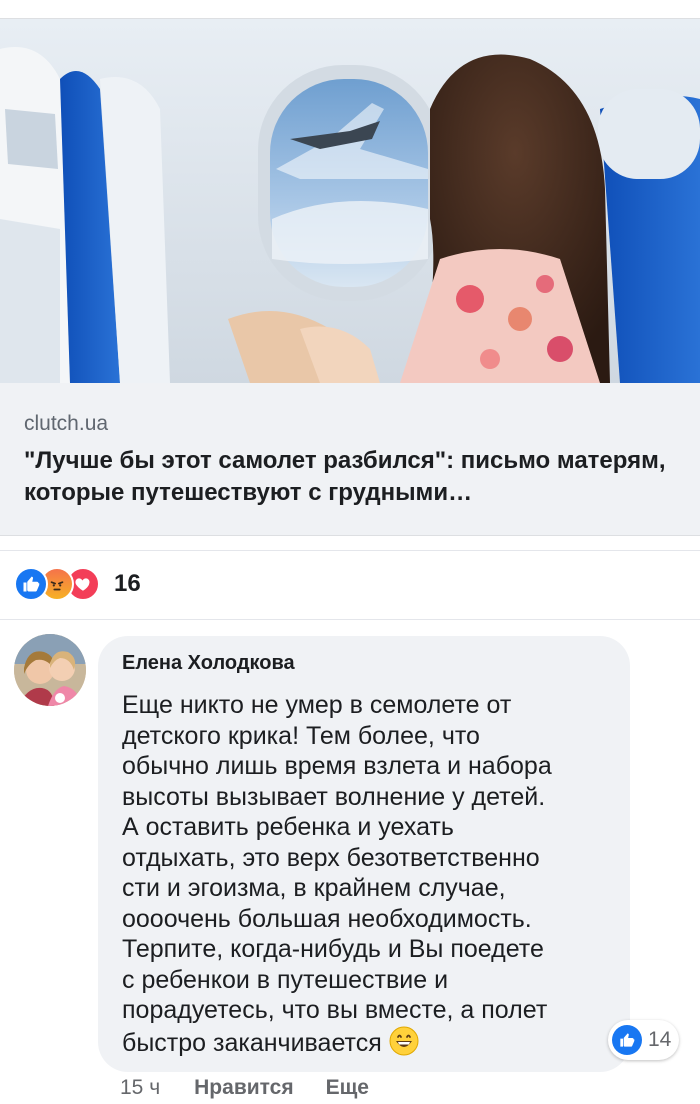 The width and height of the screenshot is (700, 1104). I want to click on avatar-photo, so click(50, 670).